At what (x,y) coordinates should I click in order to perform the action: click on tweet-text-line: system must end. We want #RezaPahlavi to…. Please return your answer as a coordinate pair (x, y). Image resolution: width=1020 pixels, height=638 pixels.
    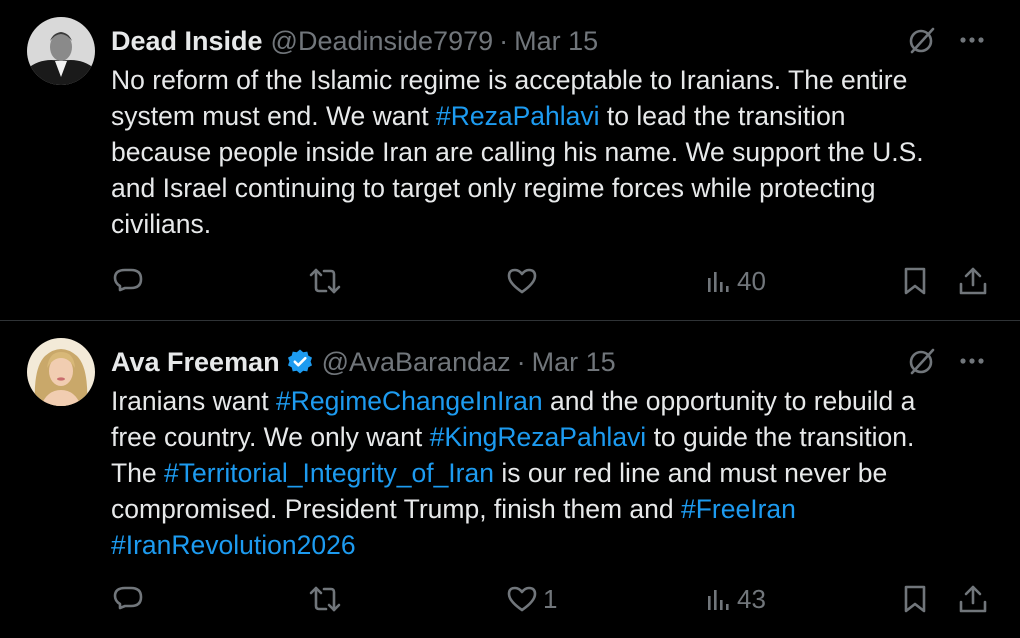
    Looking at the image, I should click on (556, 116).